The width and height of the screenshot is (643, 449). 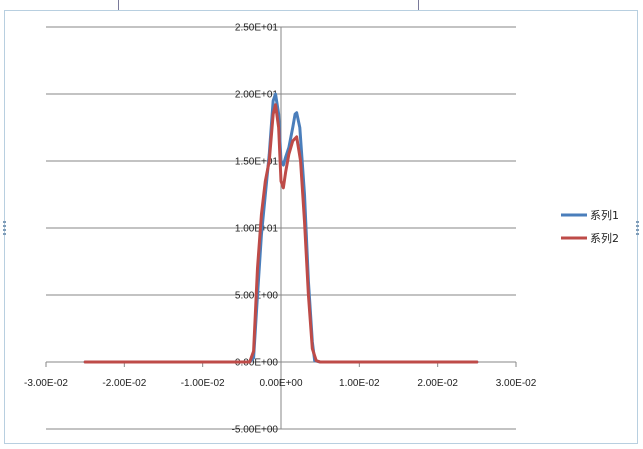 I want to click on x-tick-label: 0.00E+00, so click(x=281, y=383).